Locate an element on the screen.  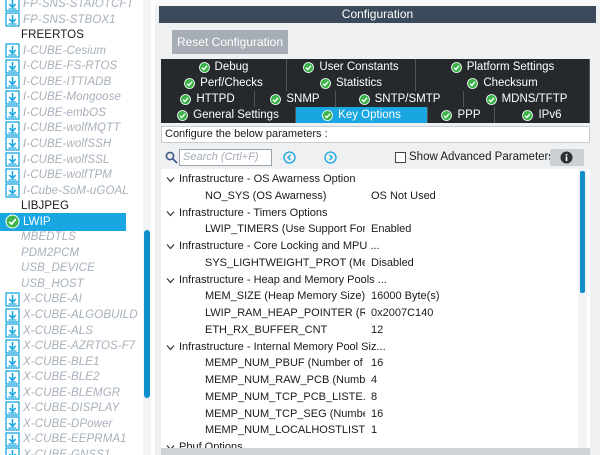
search-icon is located at coordinates (171, 157).